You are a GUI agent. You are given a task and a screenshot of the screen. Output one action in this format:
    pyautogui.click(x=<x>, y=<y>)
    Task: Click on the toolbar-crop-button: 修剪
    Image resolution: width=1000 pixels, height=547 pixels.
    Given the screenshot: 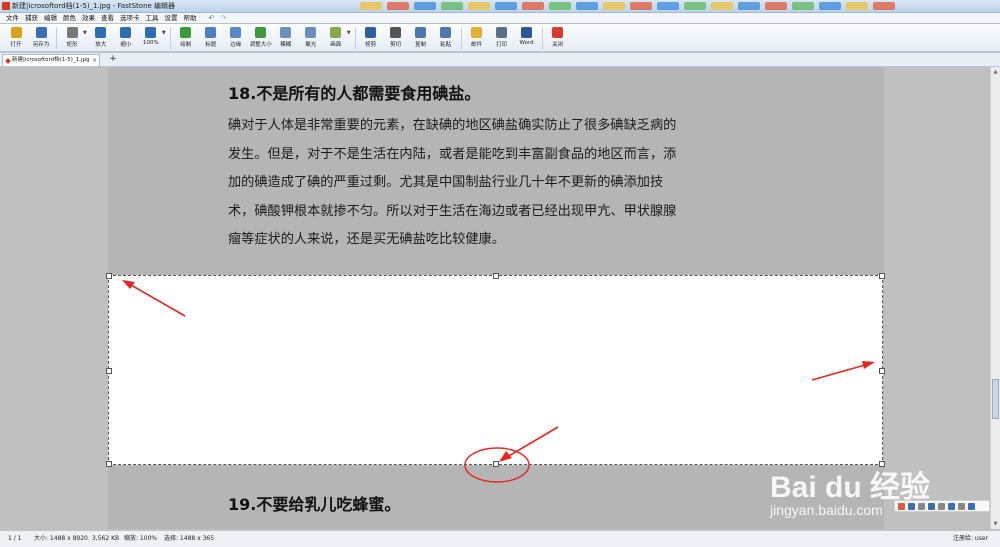 What is the action you would take?
    pyautogui.click(x=371, y=38)
    